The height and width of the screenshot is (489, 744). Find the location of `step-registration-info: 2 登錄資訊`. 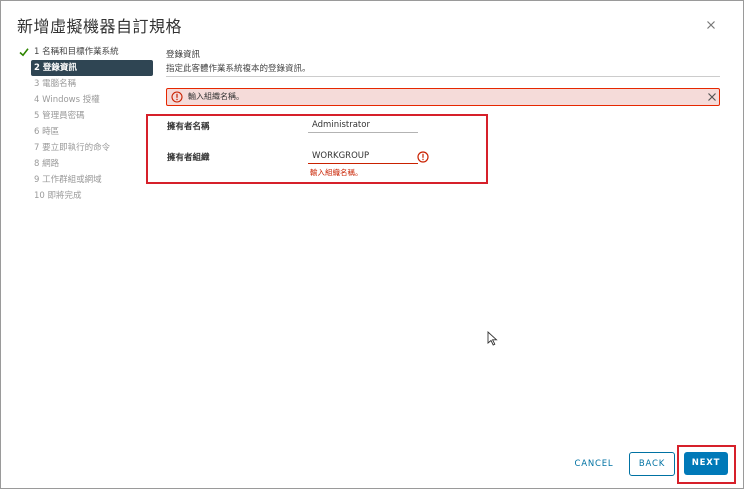

step-registration-info: 2 登錄資訊 is located at coordinates (92, 68).